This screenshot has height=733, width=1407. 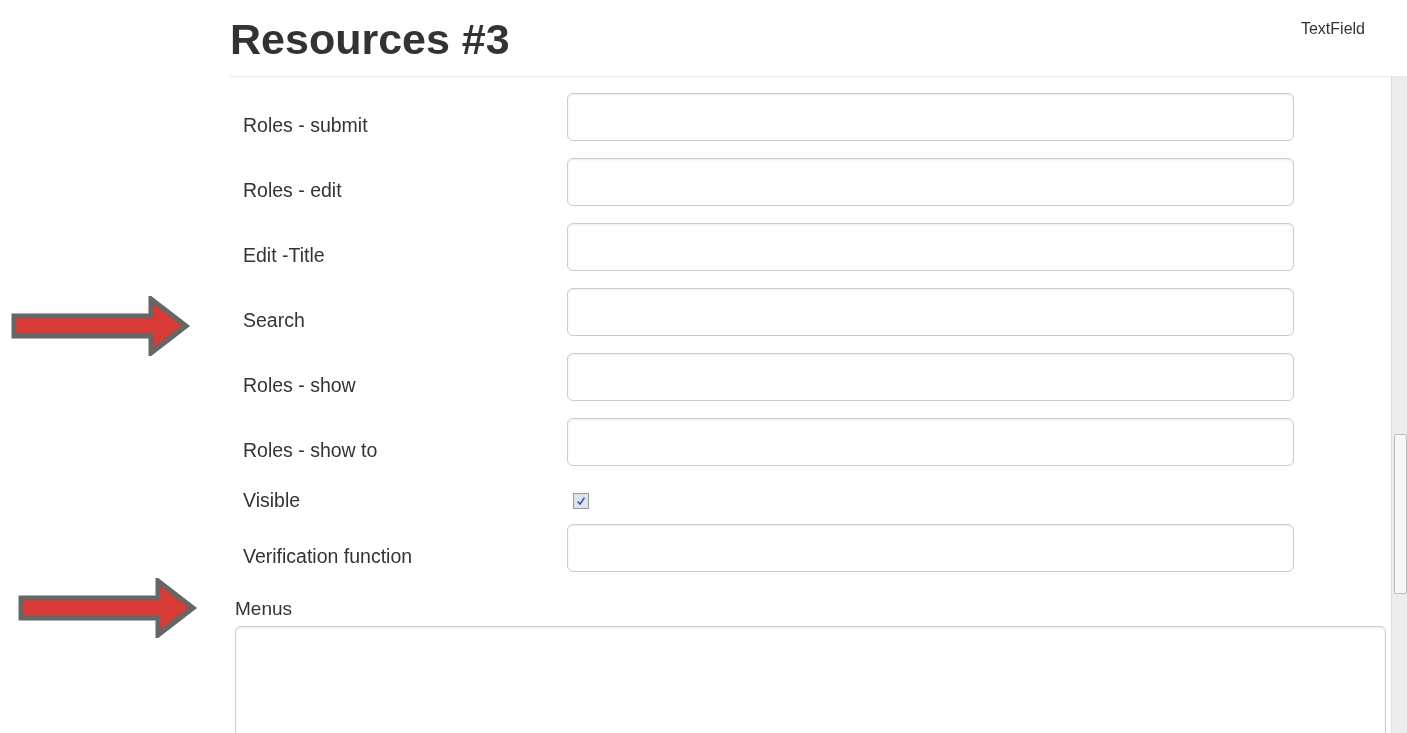 What do you see at coordinates (1332, 29) in the screenshot?
I see `field-type-label: TextField` at bounding box center [1332, 29].